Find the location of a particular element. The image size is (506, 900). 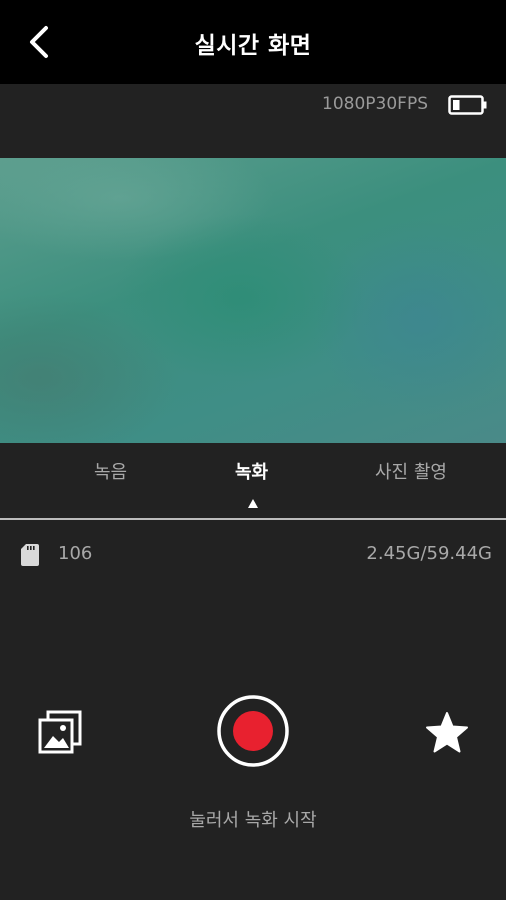

triangle-up-icon is located at coordinates (253, 503).